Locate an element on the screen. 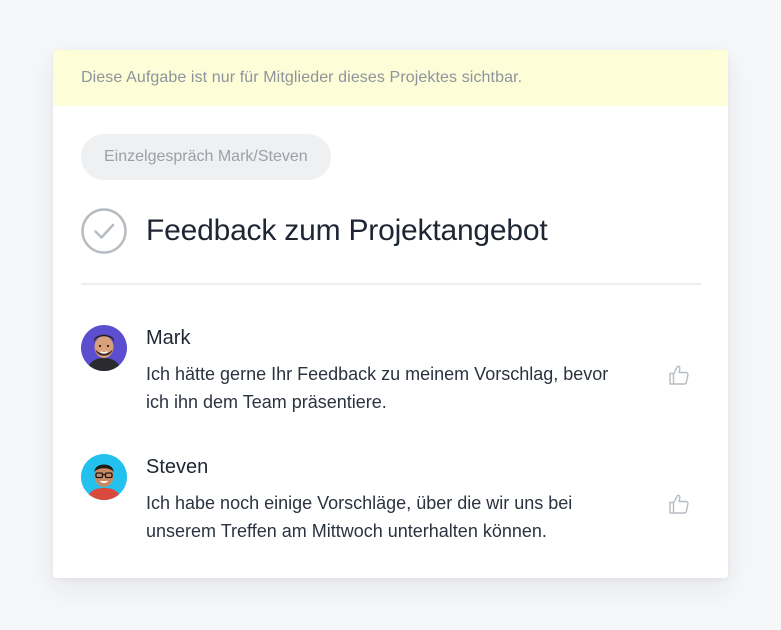 Image resolution: width=781 pixels, height=630 pixels. task-title: Feedback zum Projektangebot is located at coordinates (347, 231).